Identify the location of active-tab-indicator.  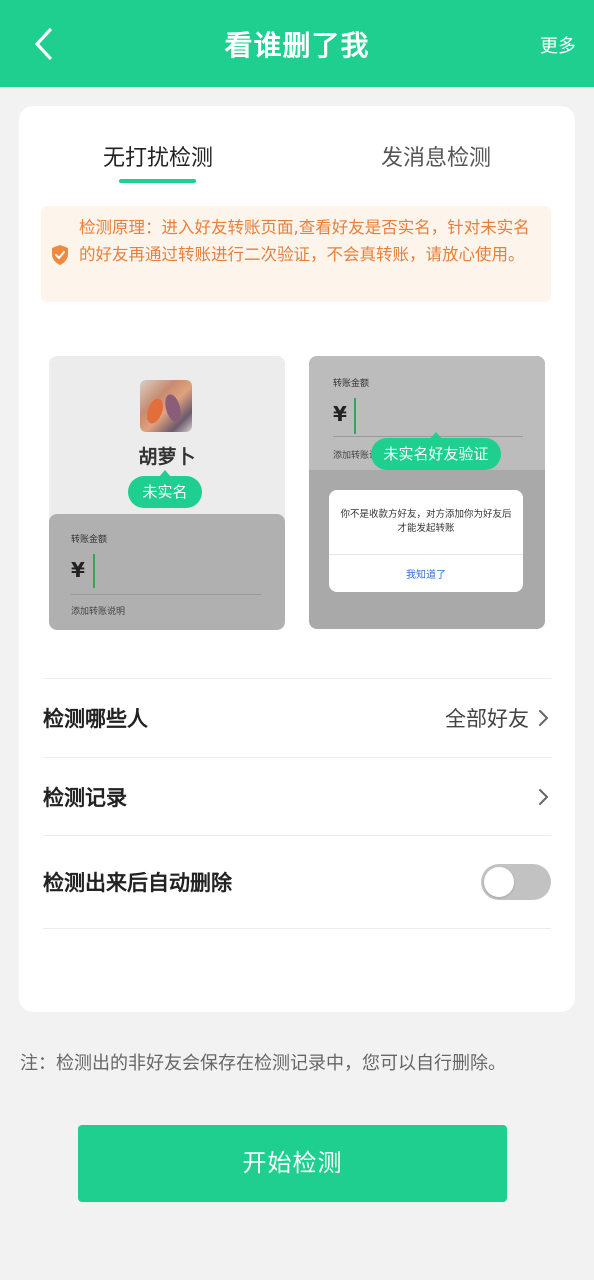
(157, 181).